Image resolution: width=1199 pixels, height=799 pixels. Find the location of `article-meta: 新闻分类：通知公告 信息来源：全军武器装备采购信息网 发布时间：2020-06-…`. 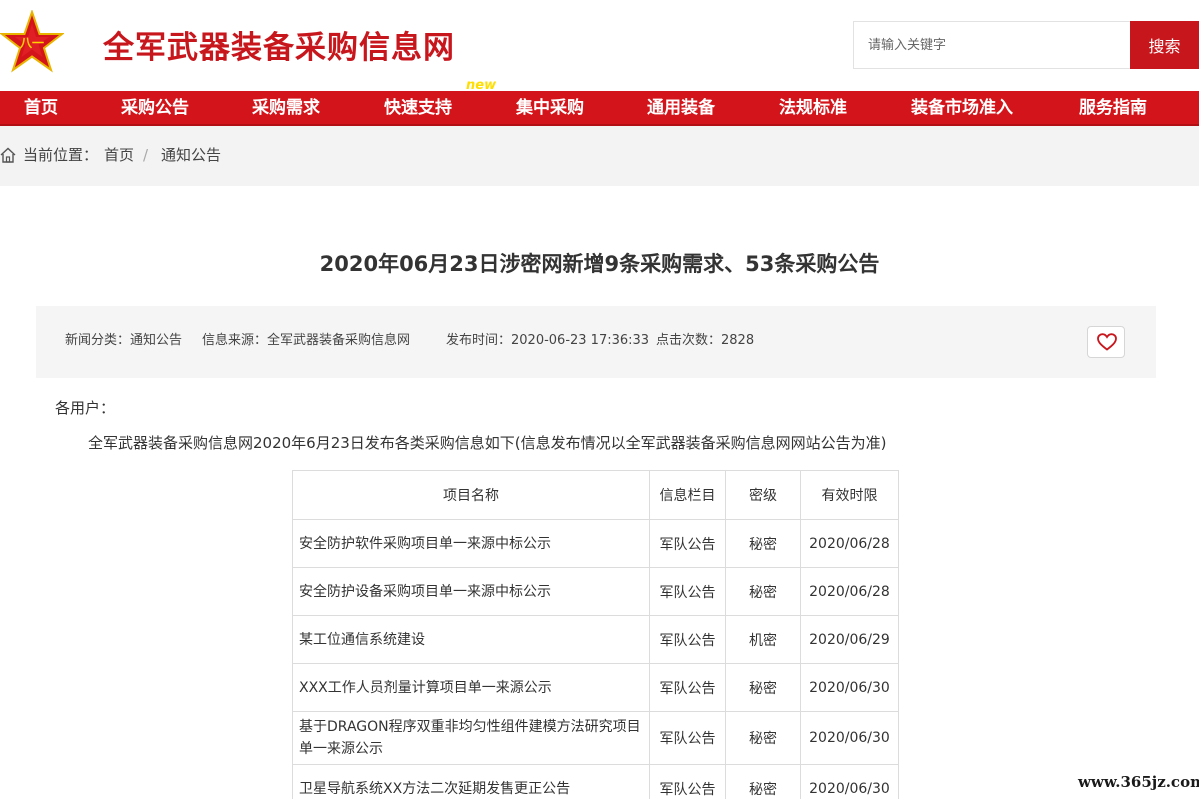

article-meta: 新闻分类：通知公告 信息来源：全军武器装备采购信息网 发布时间：2020-06-… is located at coordinates (596, 342).